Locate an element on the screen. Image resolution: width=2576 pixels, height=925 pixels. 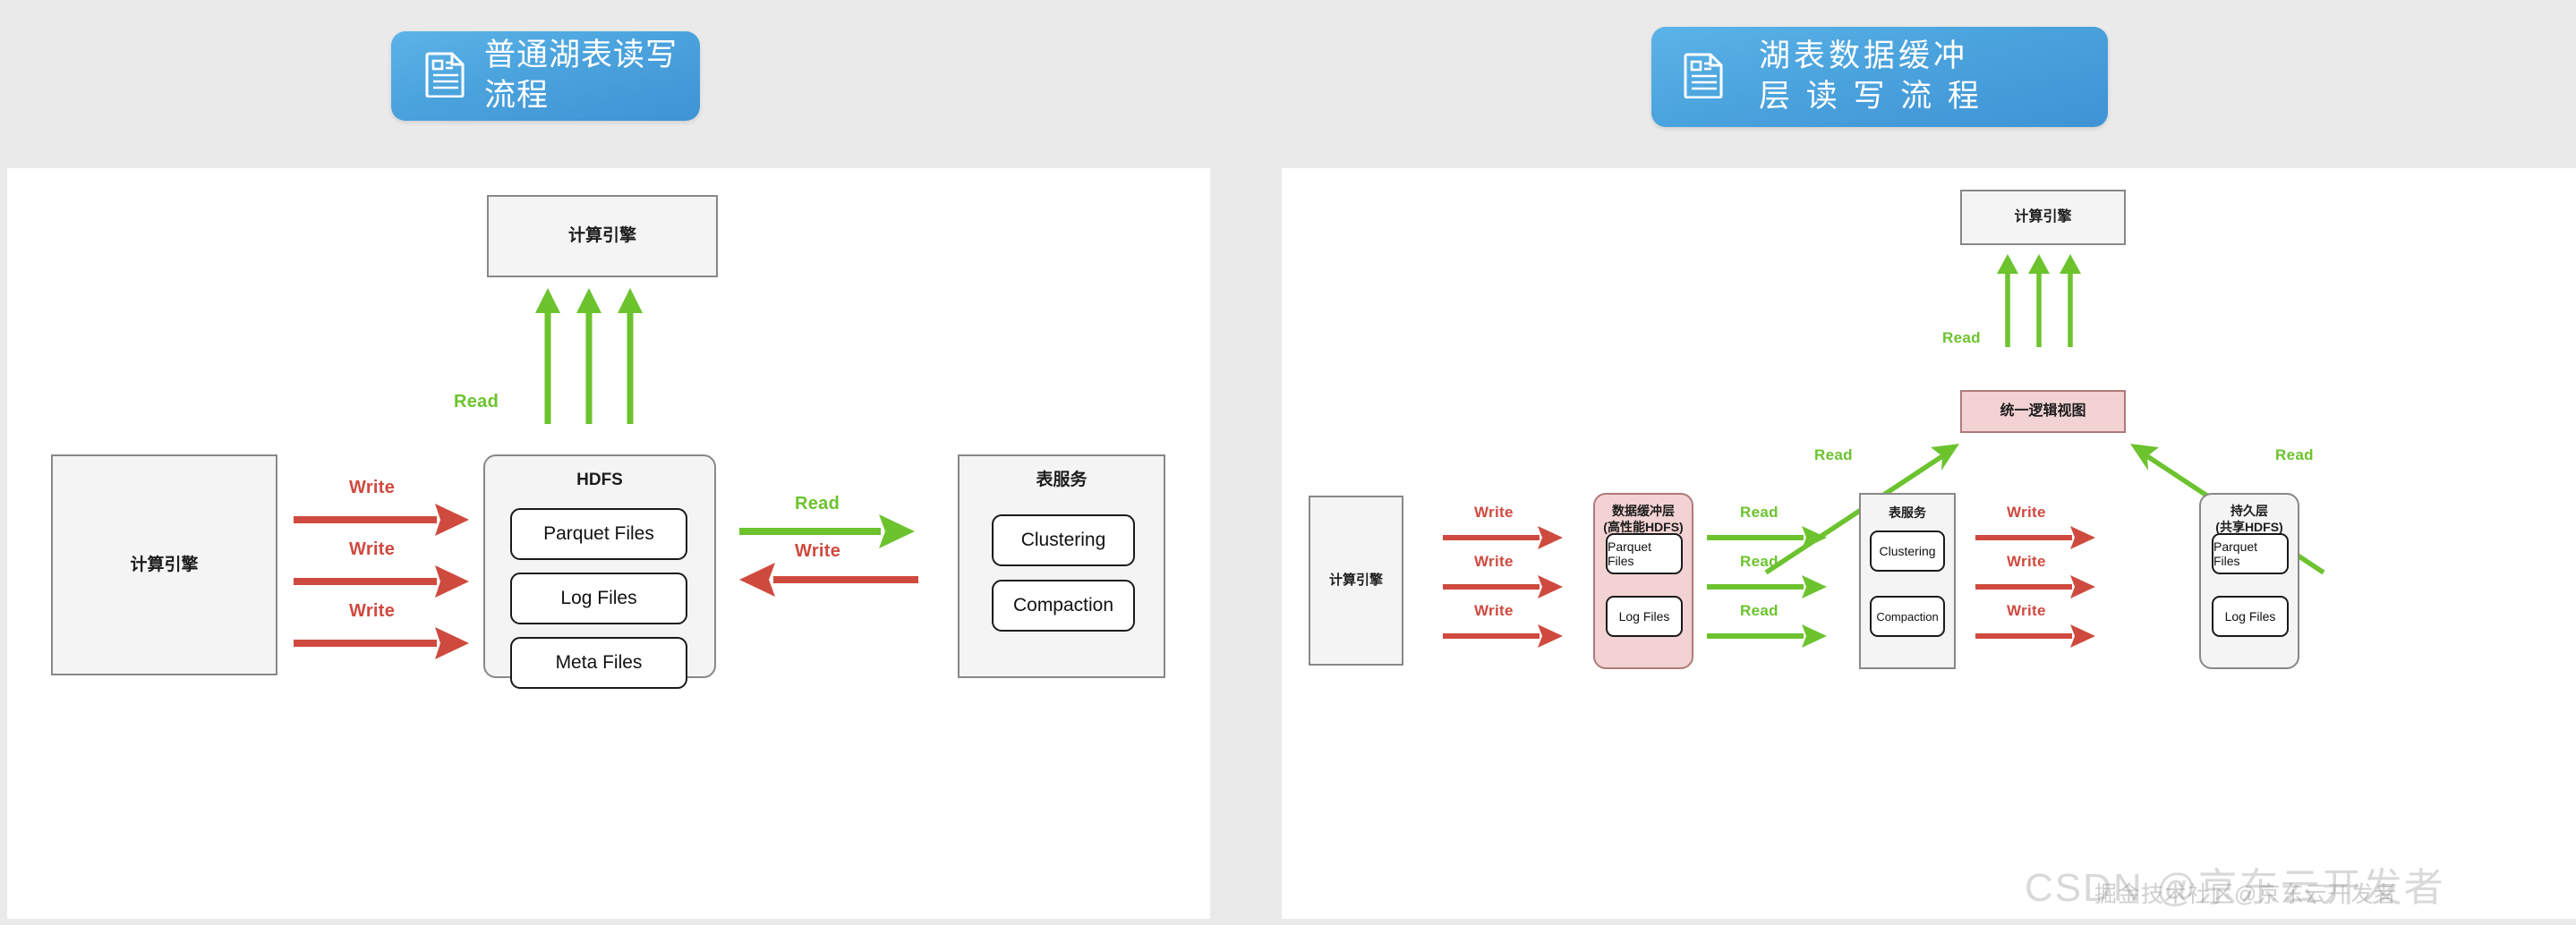
left-hdfs-file-meta: Meta Files is located at coordinates (598, 663).